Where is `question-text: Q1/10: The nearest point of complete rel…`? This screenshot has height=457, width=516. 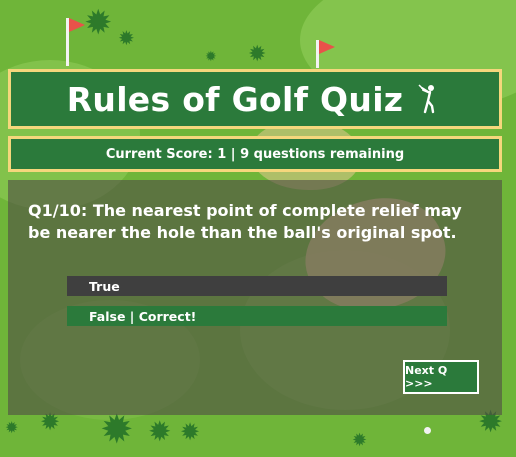
question-text: Q1/10: The nearest point of complete rel… is located at coordinates (245, 221).